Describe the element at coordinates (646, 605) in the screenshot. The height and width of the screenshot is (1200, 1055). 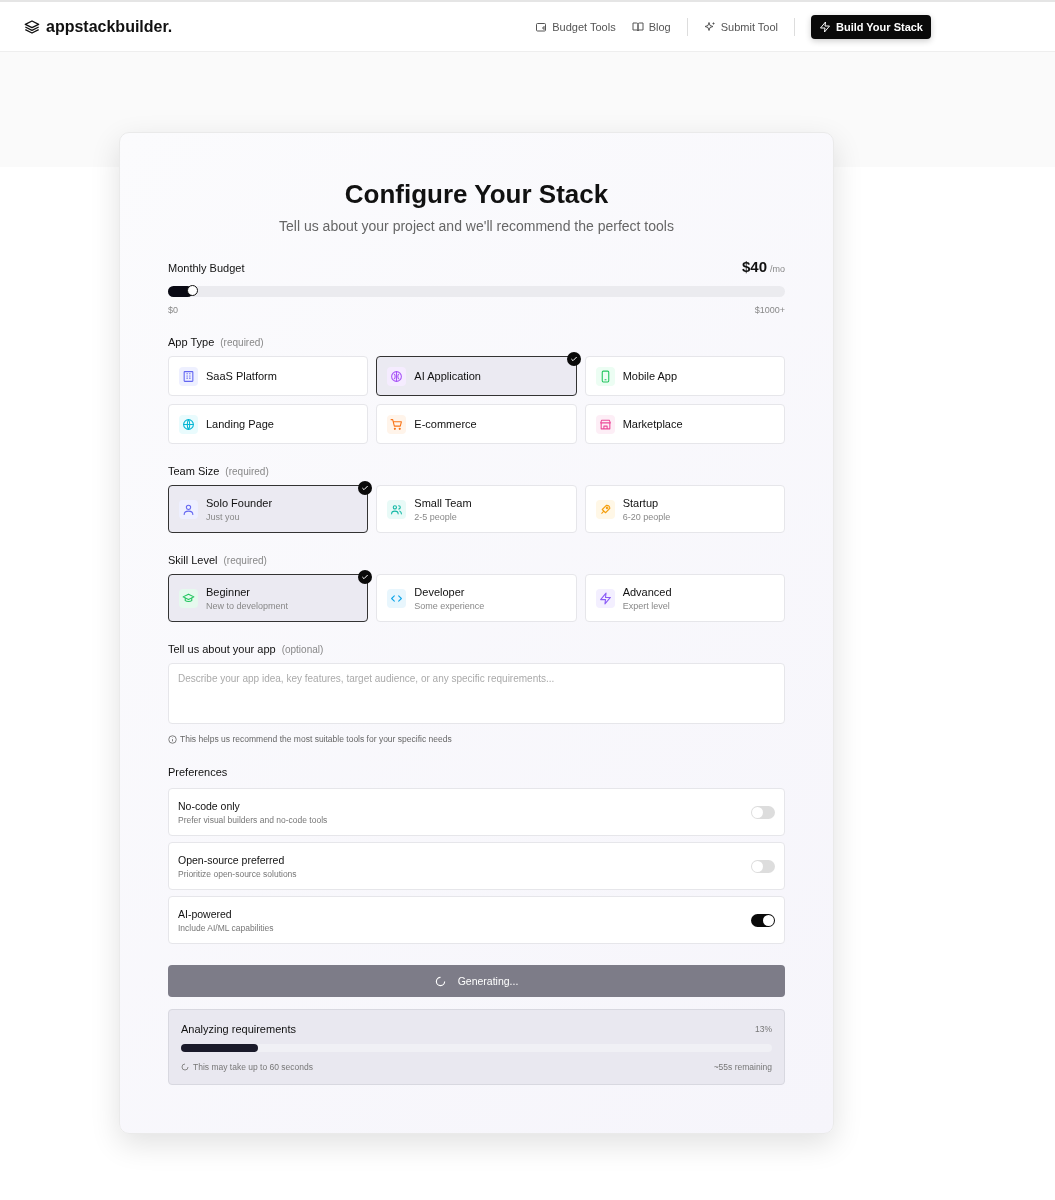
I see `option-description: Expert level` at that location.